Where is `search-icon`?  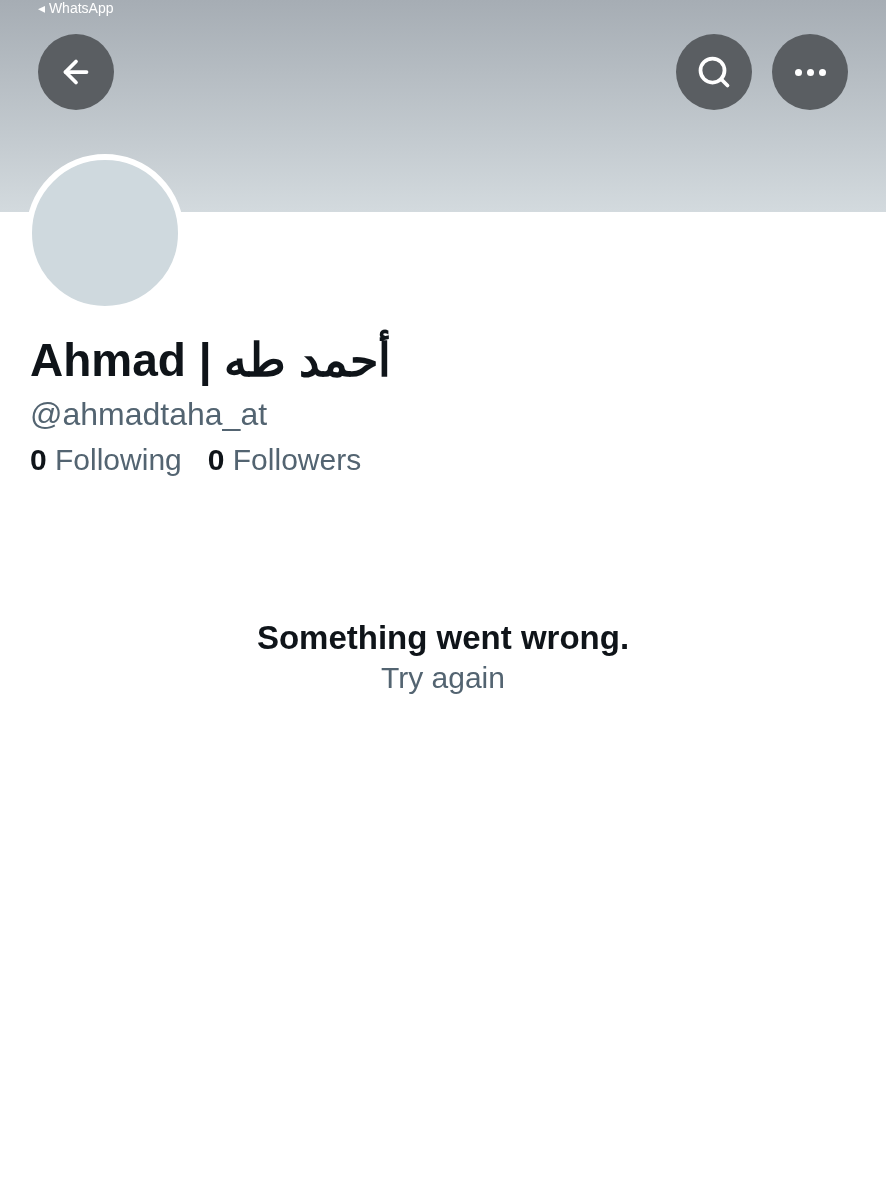
search-icon is located at coordinates (714, 72).